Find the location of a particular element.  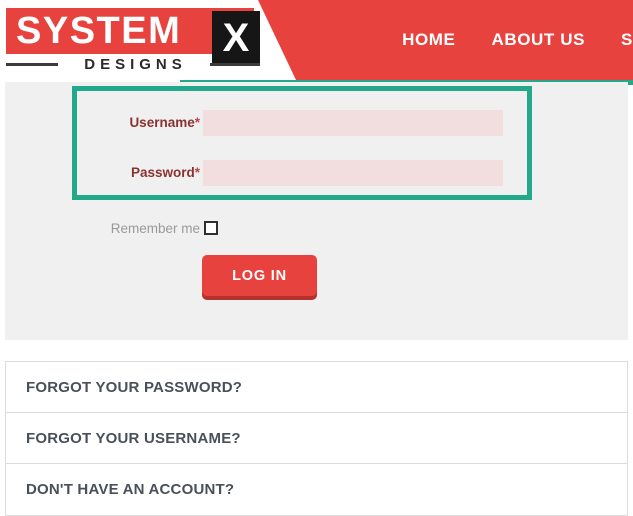

logo-rule-left is located at coordinates (32, 64).